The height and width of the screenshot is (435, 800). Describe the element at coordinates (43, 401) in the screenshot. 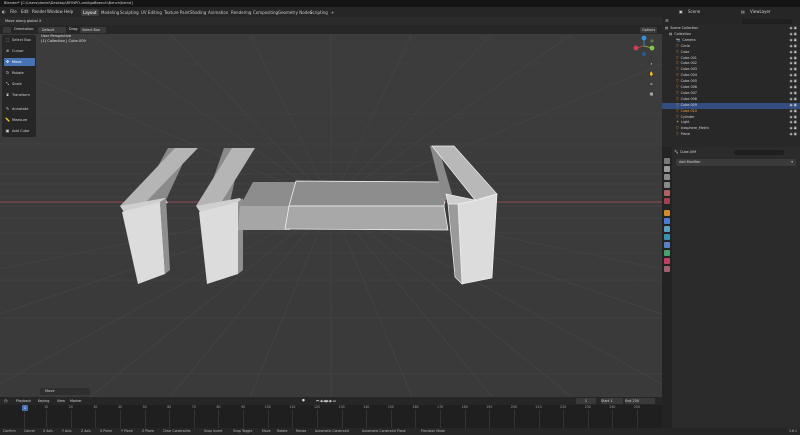

I see `timeline-menu-keying: Keying` at that location.